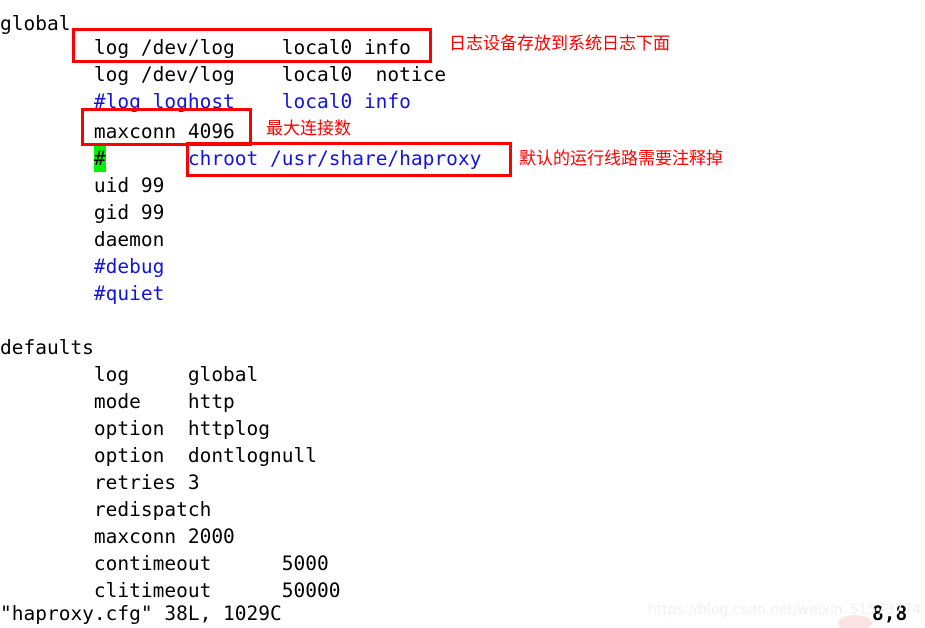  I want to click on csdn-watermark: https://blog.csdn.net/weixin_51573774, so click(785, 610).